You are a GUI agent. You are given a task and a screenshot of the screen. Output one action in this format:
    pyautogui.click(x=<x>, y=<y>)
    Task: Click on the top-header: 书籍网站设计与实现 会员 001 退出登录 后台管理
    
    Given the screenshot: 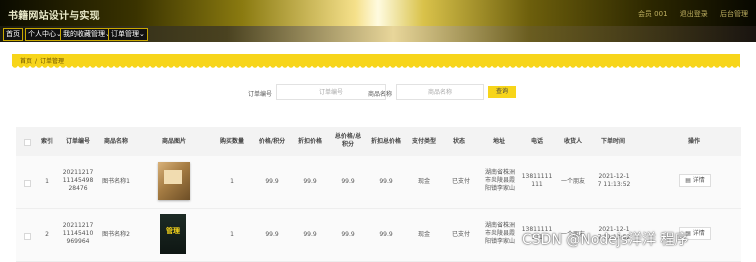 What is the action you would take?
    pyautogui.click(x=378, y=13)
    